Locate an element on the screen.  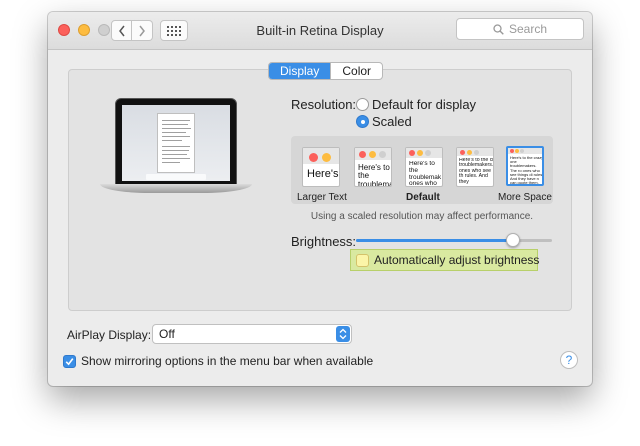
thumb-text: Here's to the troublemak ones who is located at coordinates (425, 173).